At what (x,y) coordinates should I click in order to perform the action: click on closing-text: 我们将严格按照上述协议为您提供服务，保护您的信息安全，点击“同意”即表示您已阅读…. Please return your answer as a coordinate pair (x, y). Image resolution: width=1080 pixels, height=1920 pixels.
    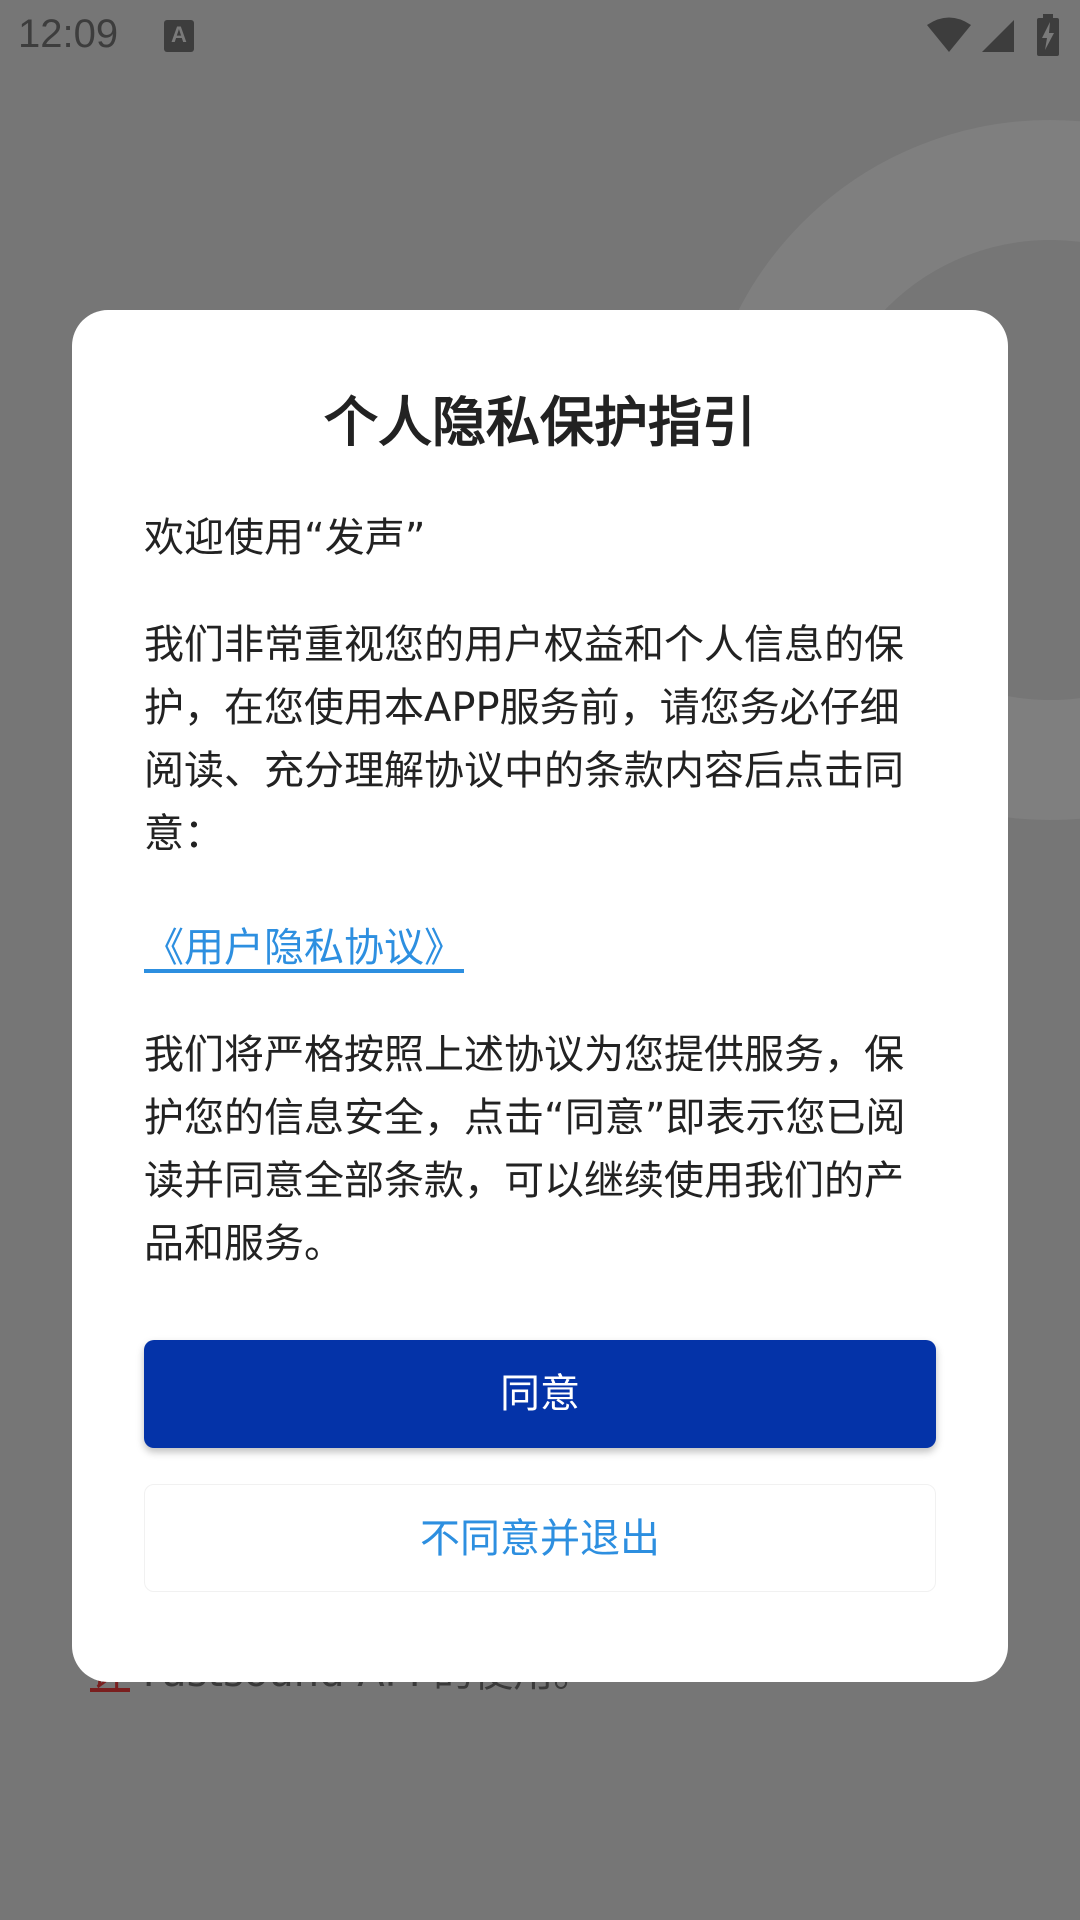
    Looking at the image, I should click on (525, 1149).